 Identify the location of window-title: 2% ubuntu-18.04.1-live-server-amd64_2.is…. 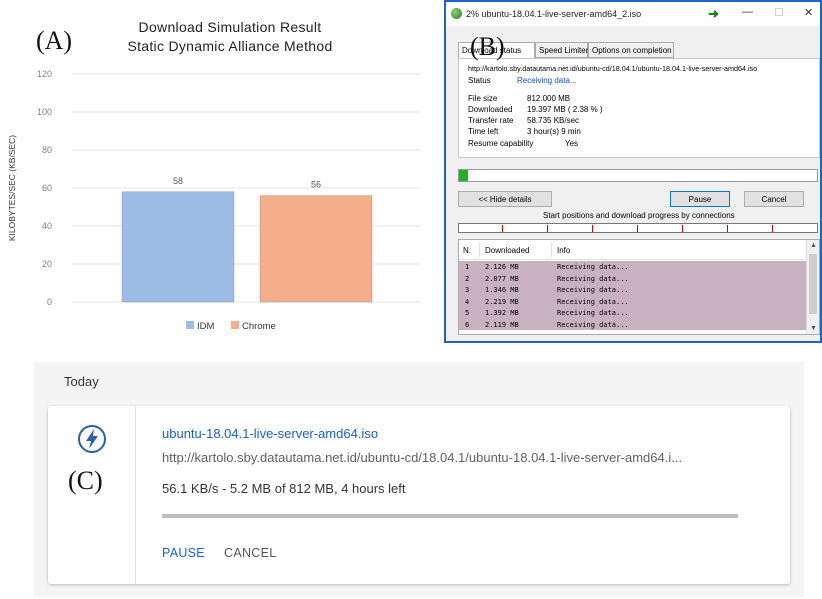
(554, 14).